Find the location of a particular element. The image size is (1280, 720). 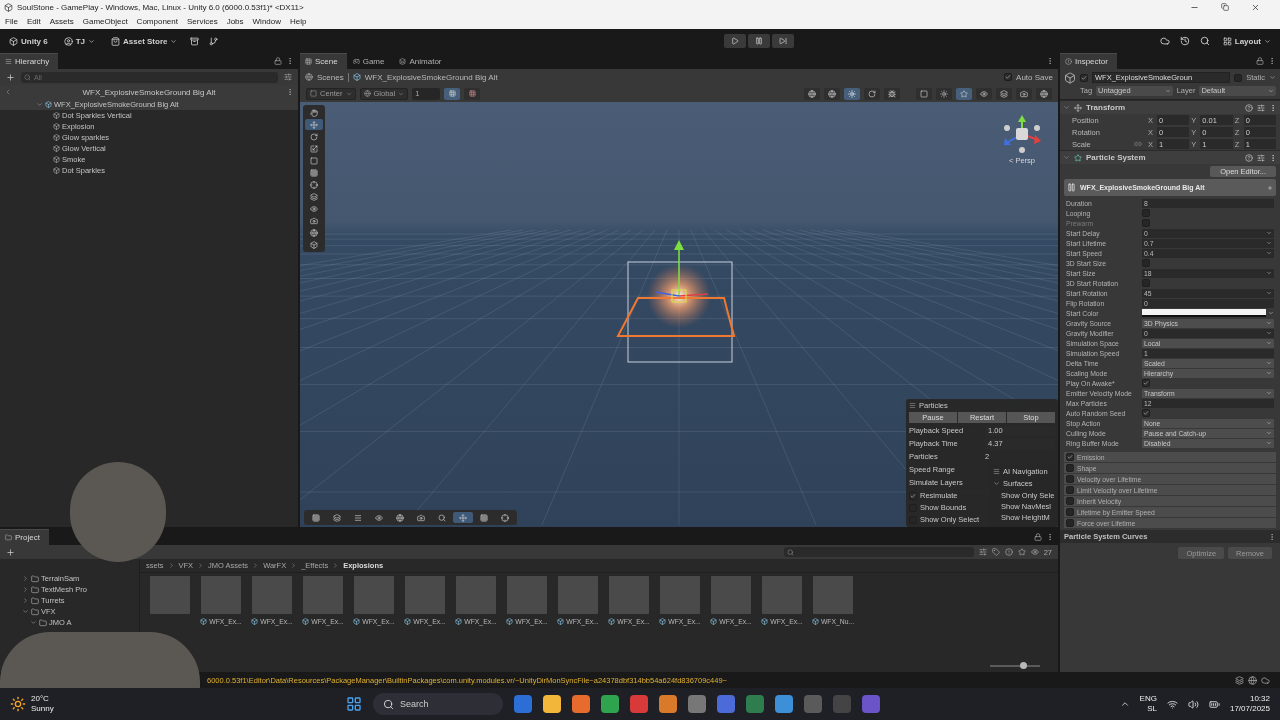

menu-item: Services is located at coordinates (202, 21).